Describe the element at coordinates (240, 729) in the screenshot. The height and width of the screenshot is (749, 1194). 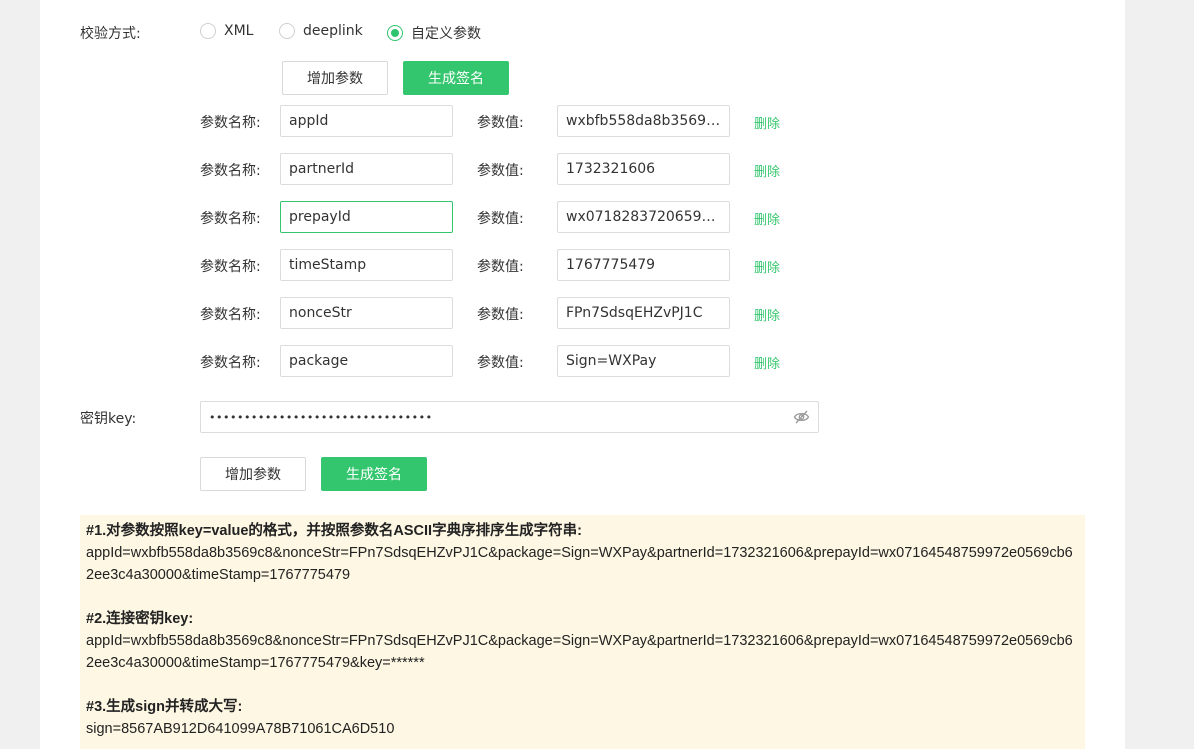
I see `step3-text: sign=8567AB912D641099A78B71061CA6D510` at that location.